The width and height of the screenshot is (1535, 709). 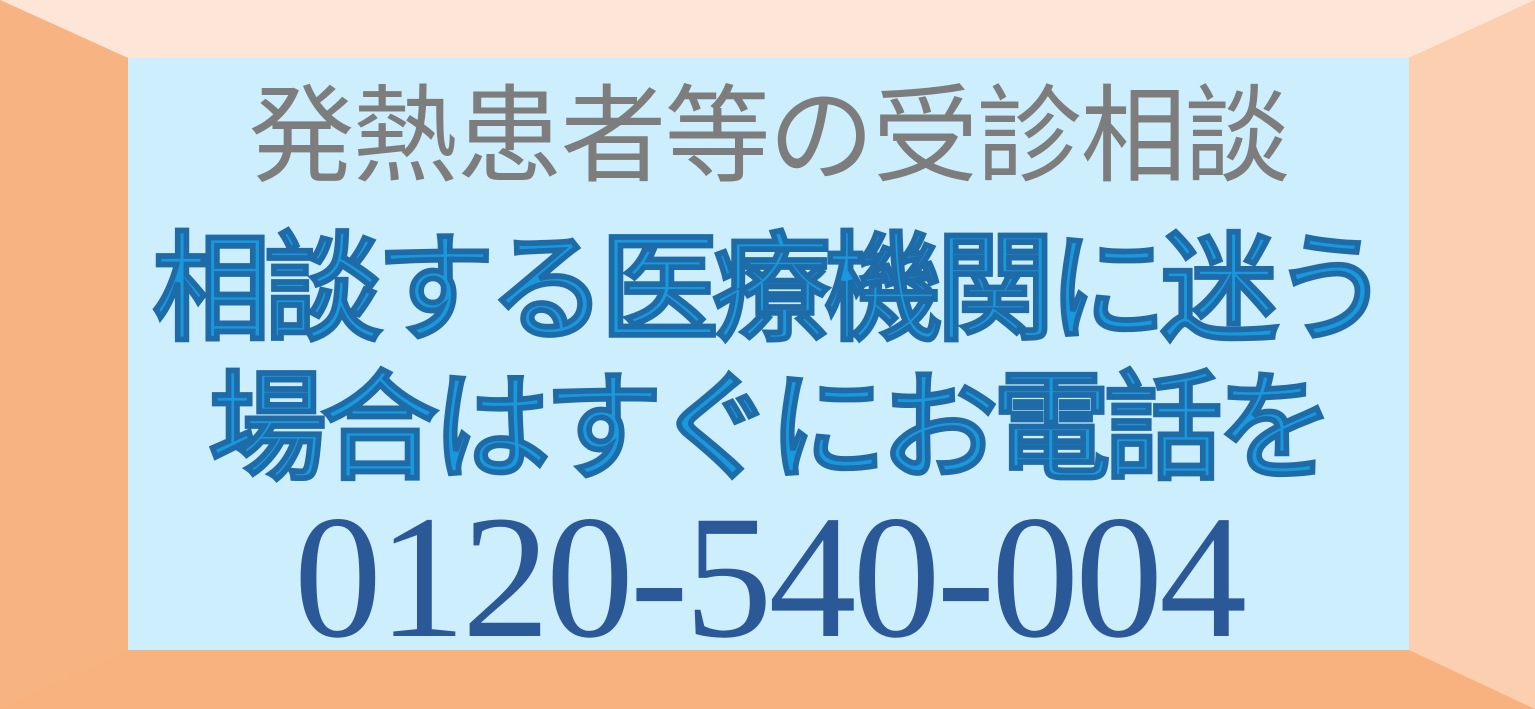 I want to click on frame-right-bevel, so click(x=1472, y=354).